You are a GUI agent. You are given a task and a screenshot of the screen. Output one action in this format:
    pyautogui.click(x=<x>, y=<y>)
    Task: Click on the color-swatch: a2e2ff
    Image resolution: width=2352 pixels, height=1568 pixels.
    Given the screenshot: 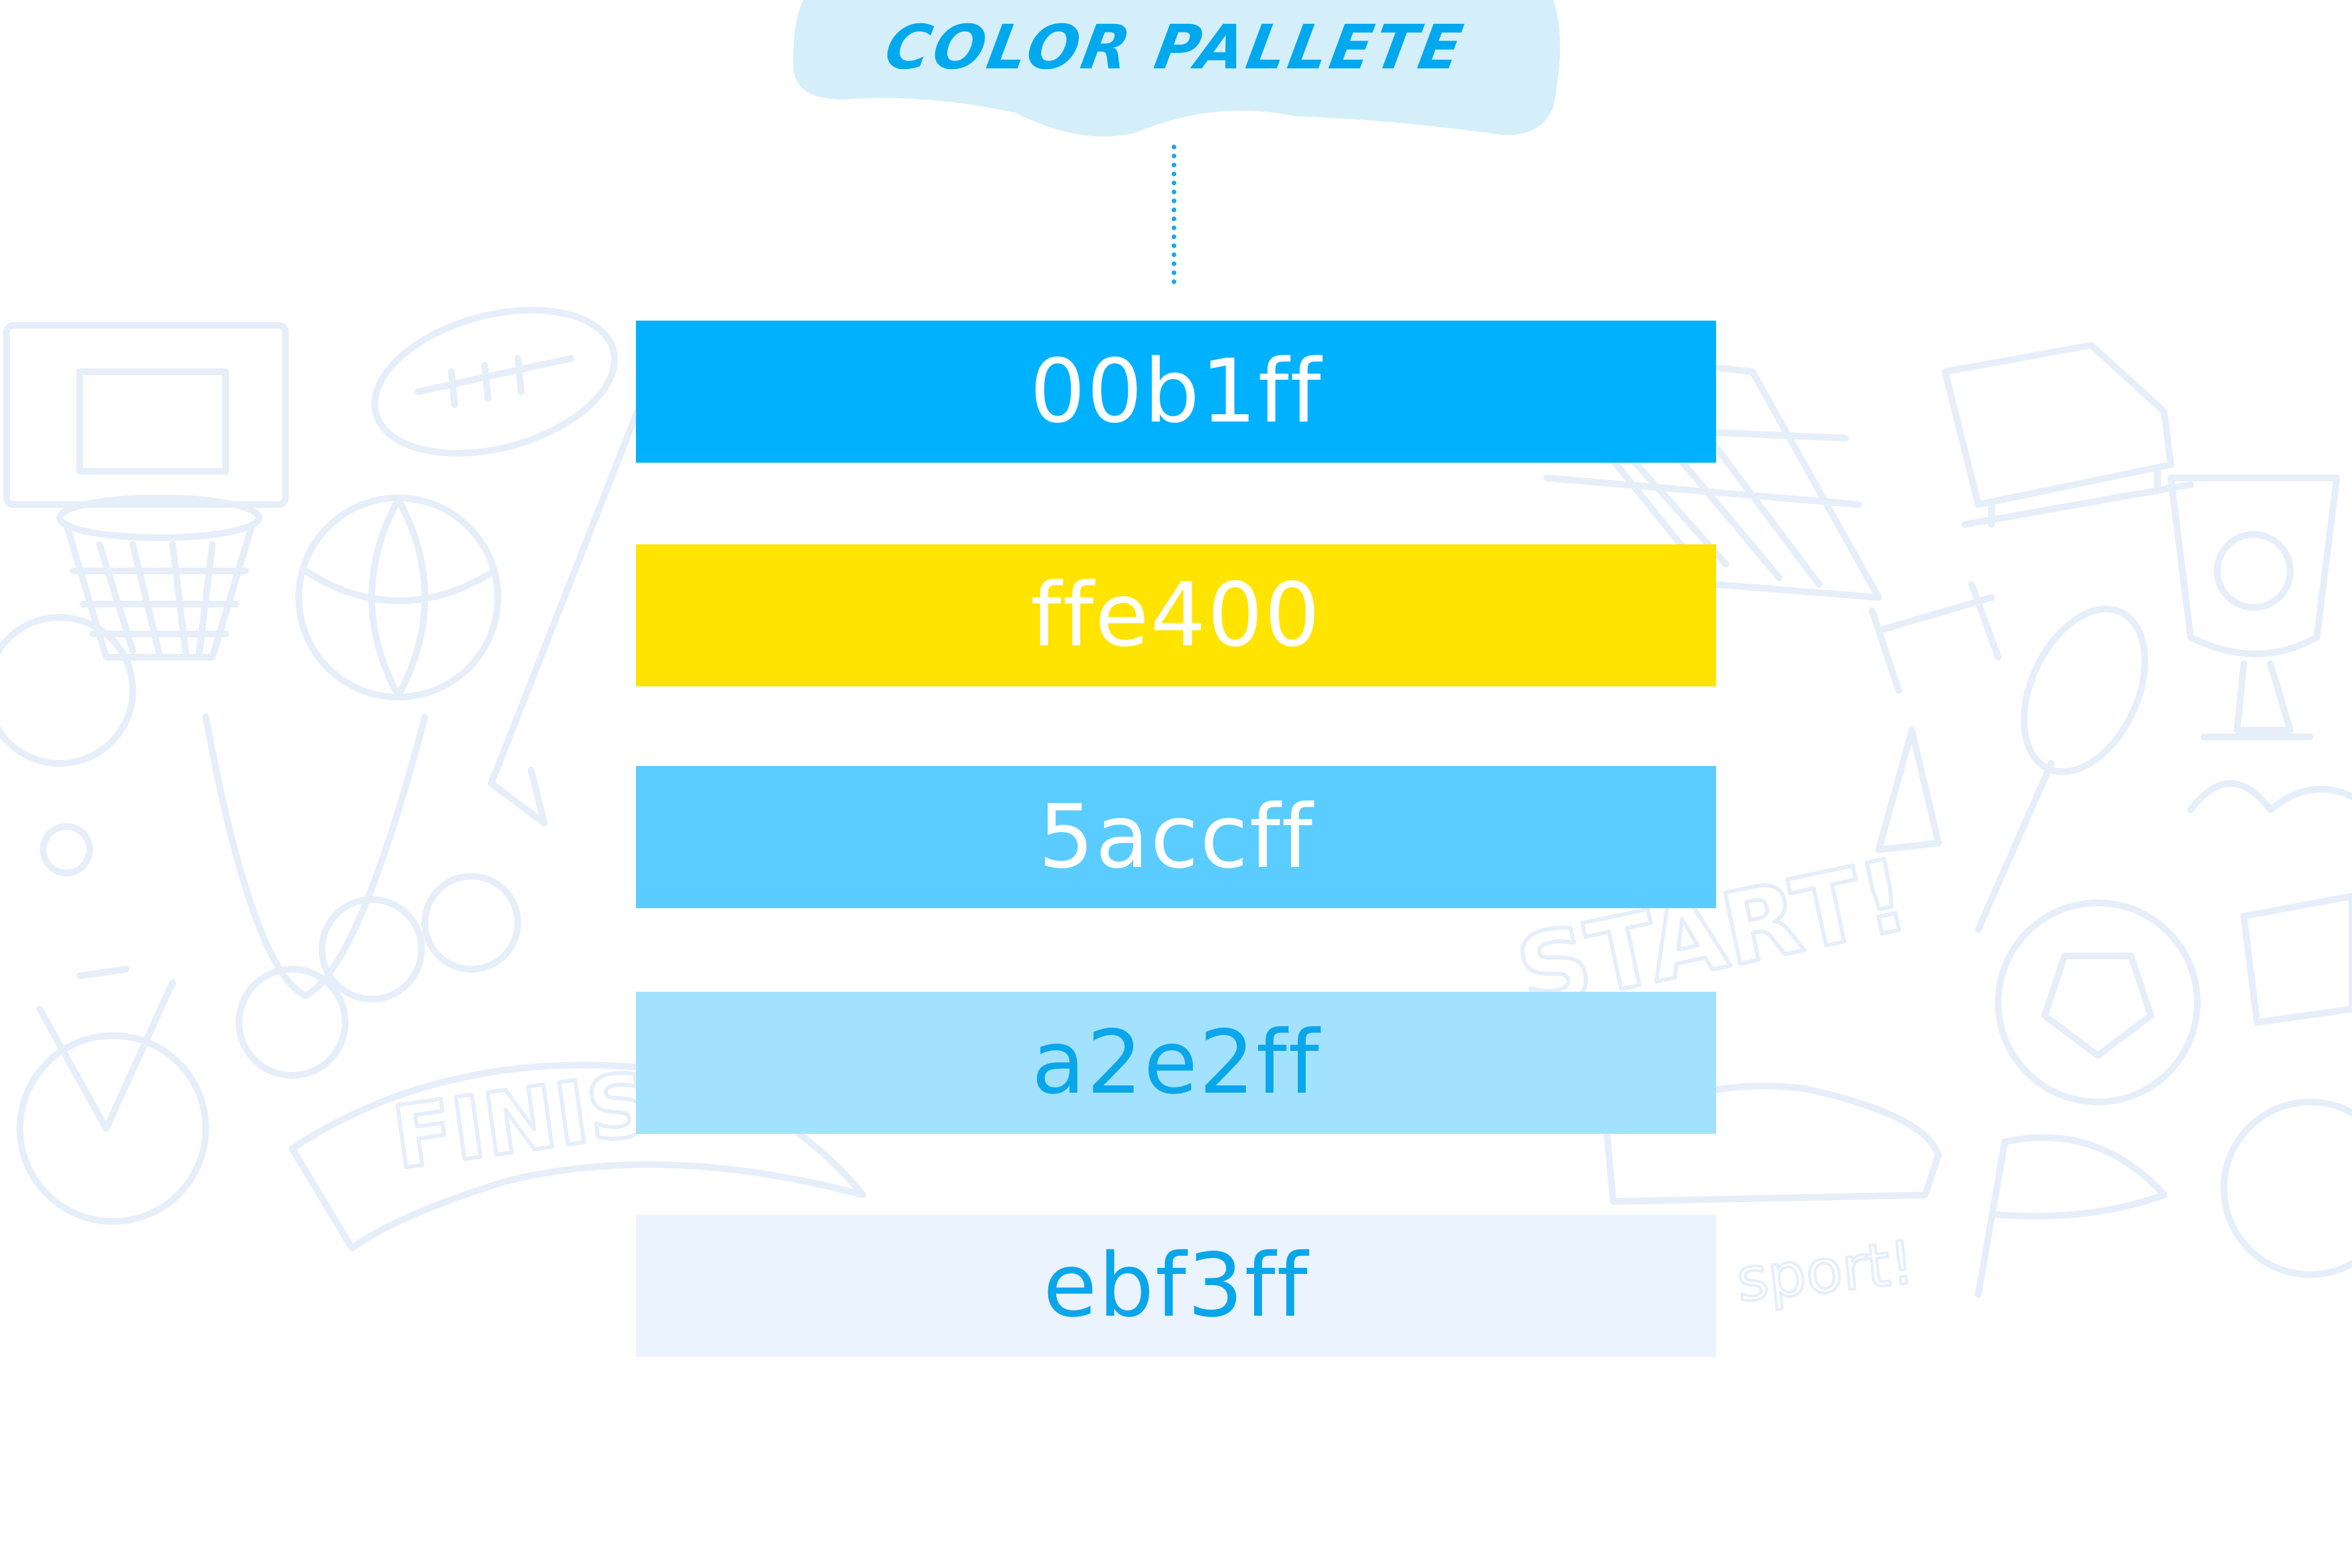 What is the action you would take?
    pyautogui.click(x=1176, y=1063)
    